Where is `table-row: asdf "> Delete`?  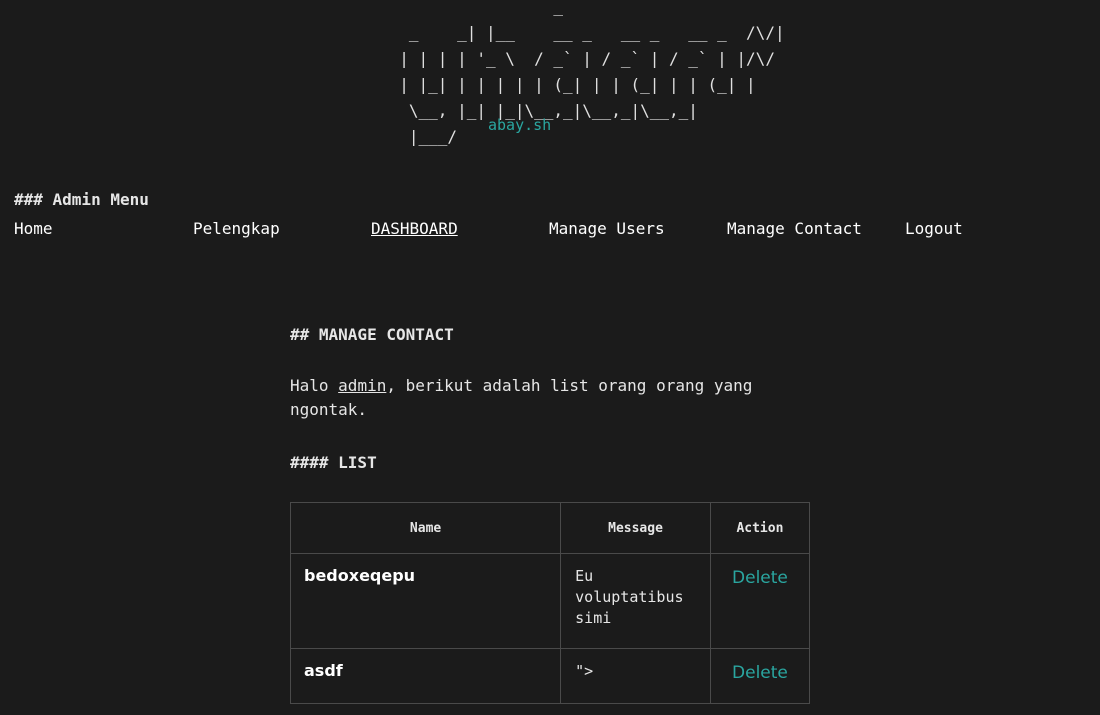
table-row: asdf "> Delete is located at coordinates (550, 676).